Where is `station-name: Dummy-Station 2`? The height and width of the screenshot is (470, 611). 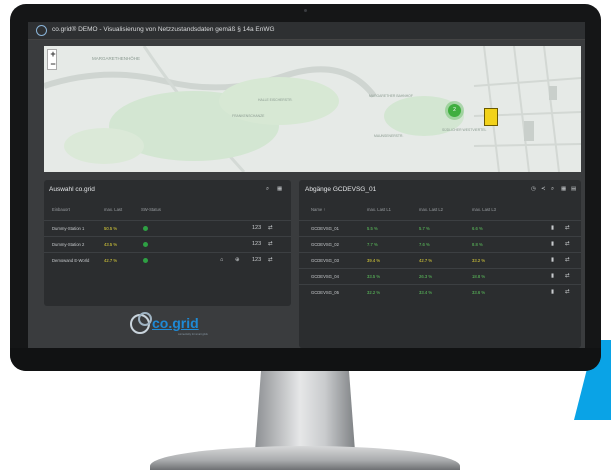
station-name: Dummy-Station 2 is located at coordinates (68, 244).